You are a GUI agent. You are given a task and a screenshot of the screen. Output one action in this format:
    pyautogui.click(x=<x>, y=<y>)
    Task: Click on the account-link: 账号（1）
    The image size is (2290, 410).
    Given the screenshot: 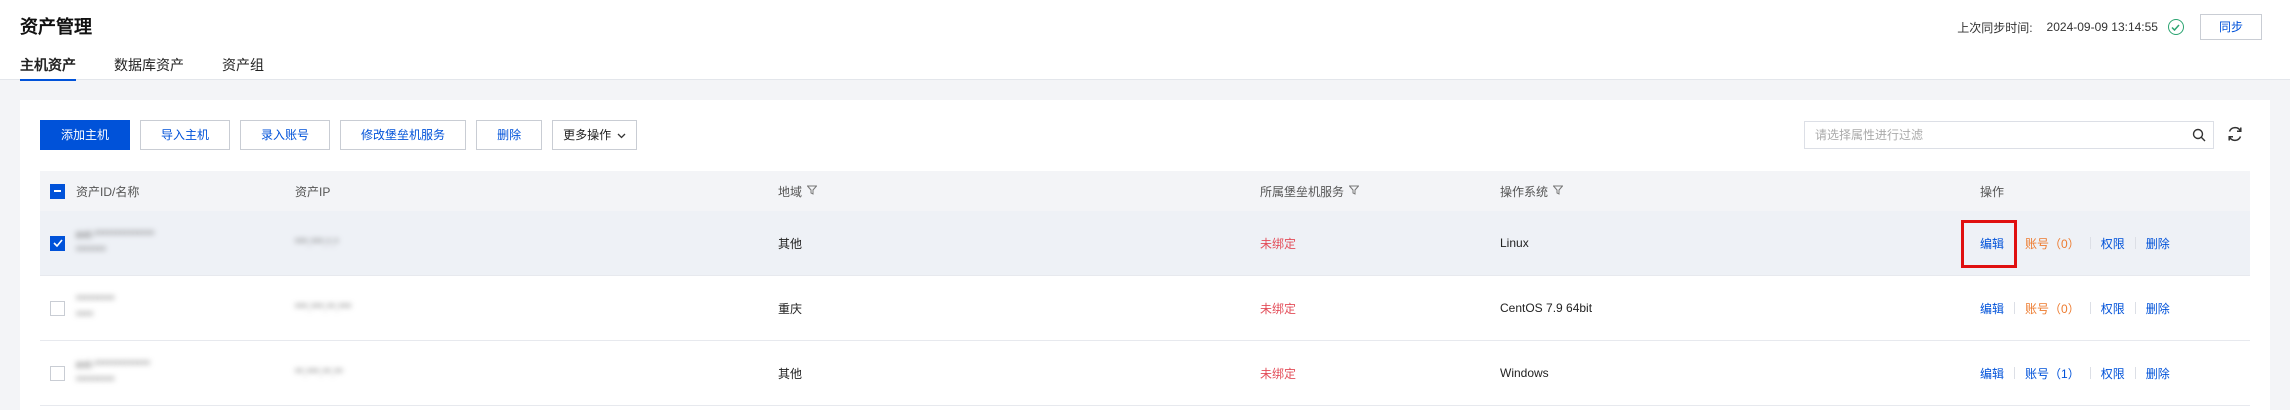 What is the action you would take?
    pyautogui.click(x=2052, y=373)
    